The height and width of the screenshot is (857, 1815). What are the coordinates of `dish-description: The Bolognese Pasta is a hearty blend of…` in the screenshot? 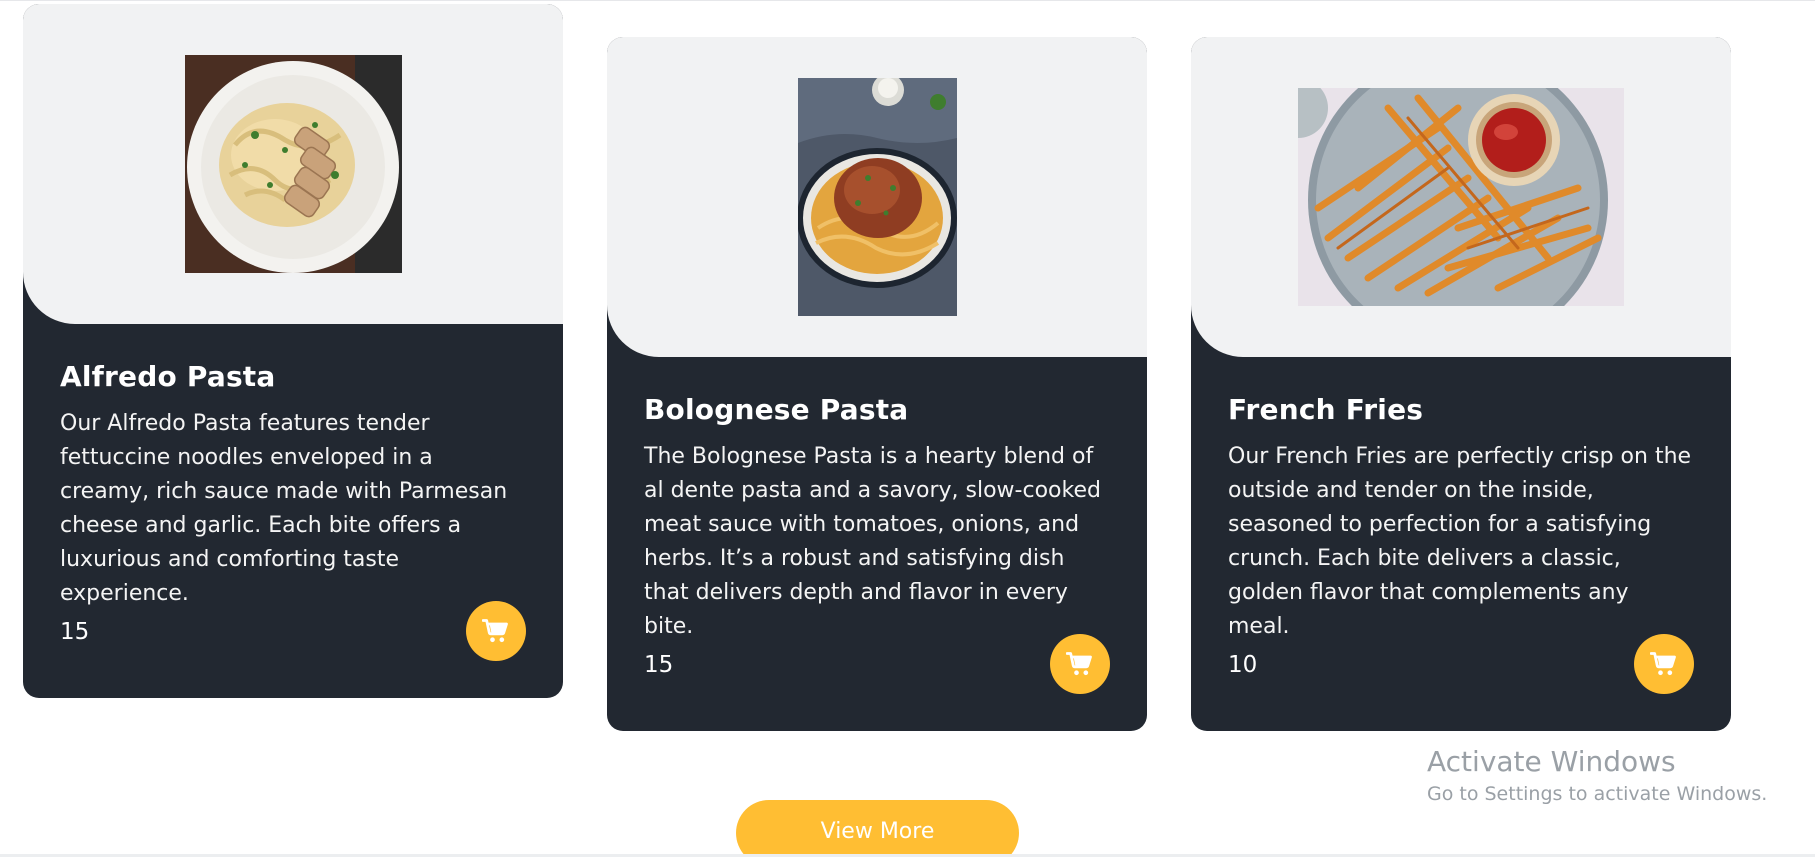 It's located at (872, 541).